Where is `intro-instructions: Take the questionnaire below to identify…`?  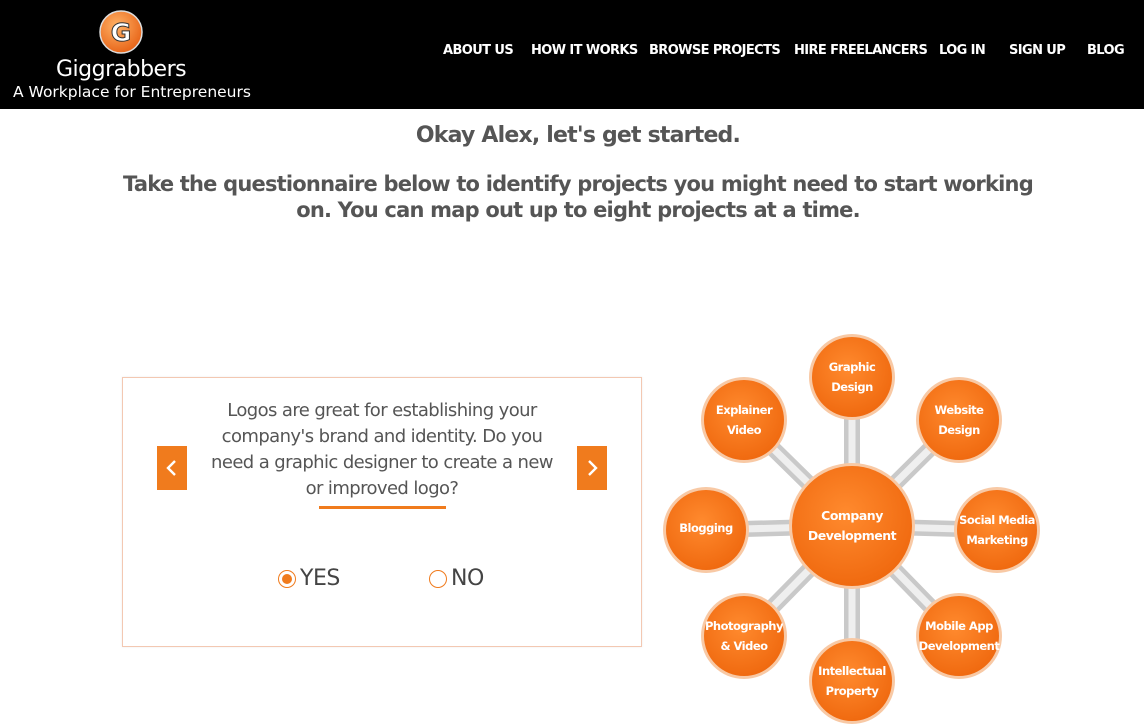 intro-instructions: Take the questionnaire below to identify… is located at coordinates (578, 197).